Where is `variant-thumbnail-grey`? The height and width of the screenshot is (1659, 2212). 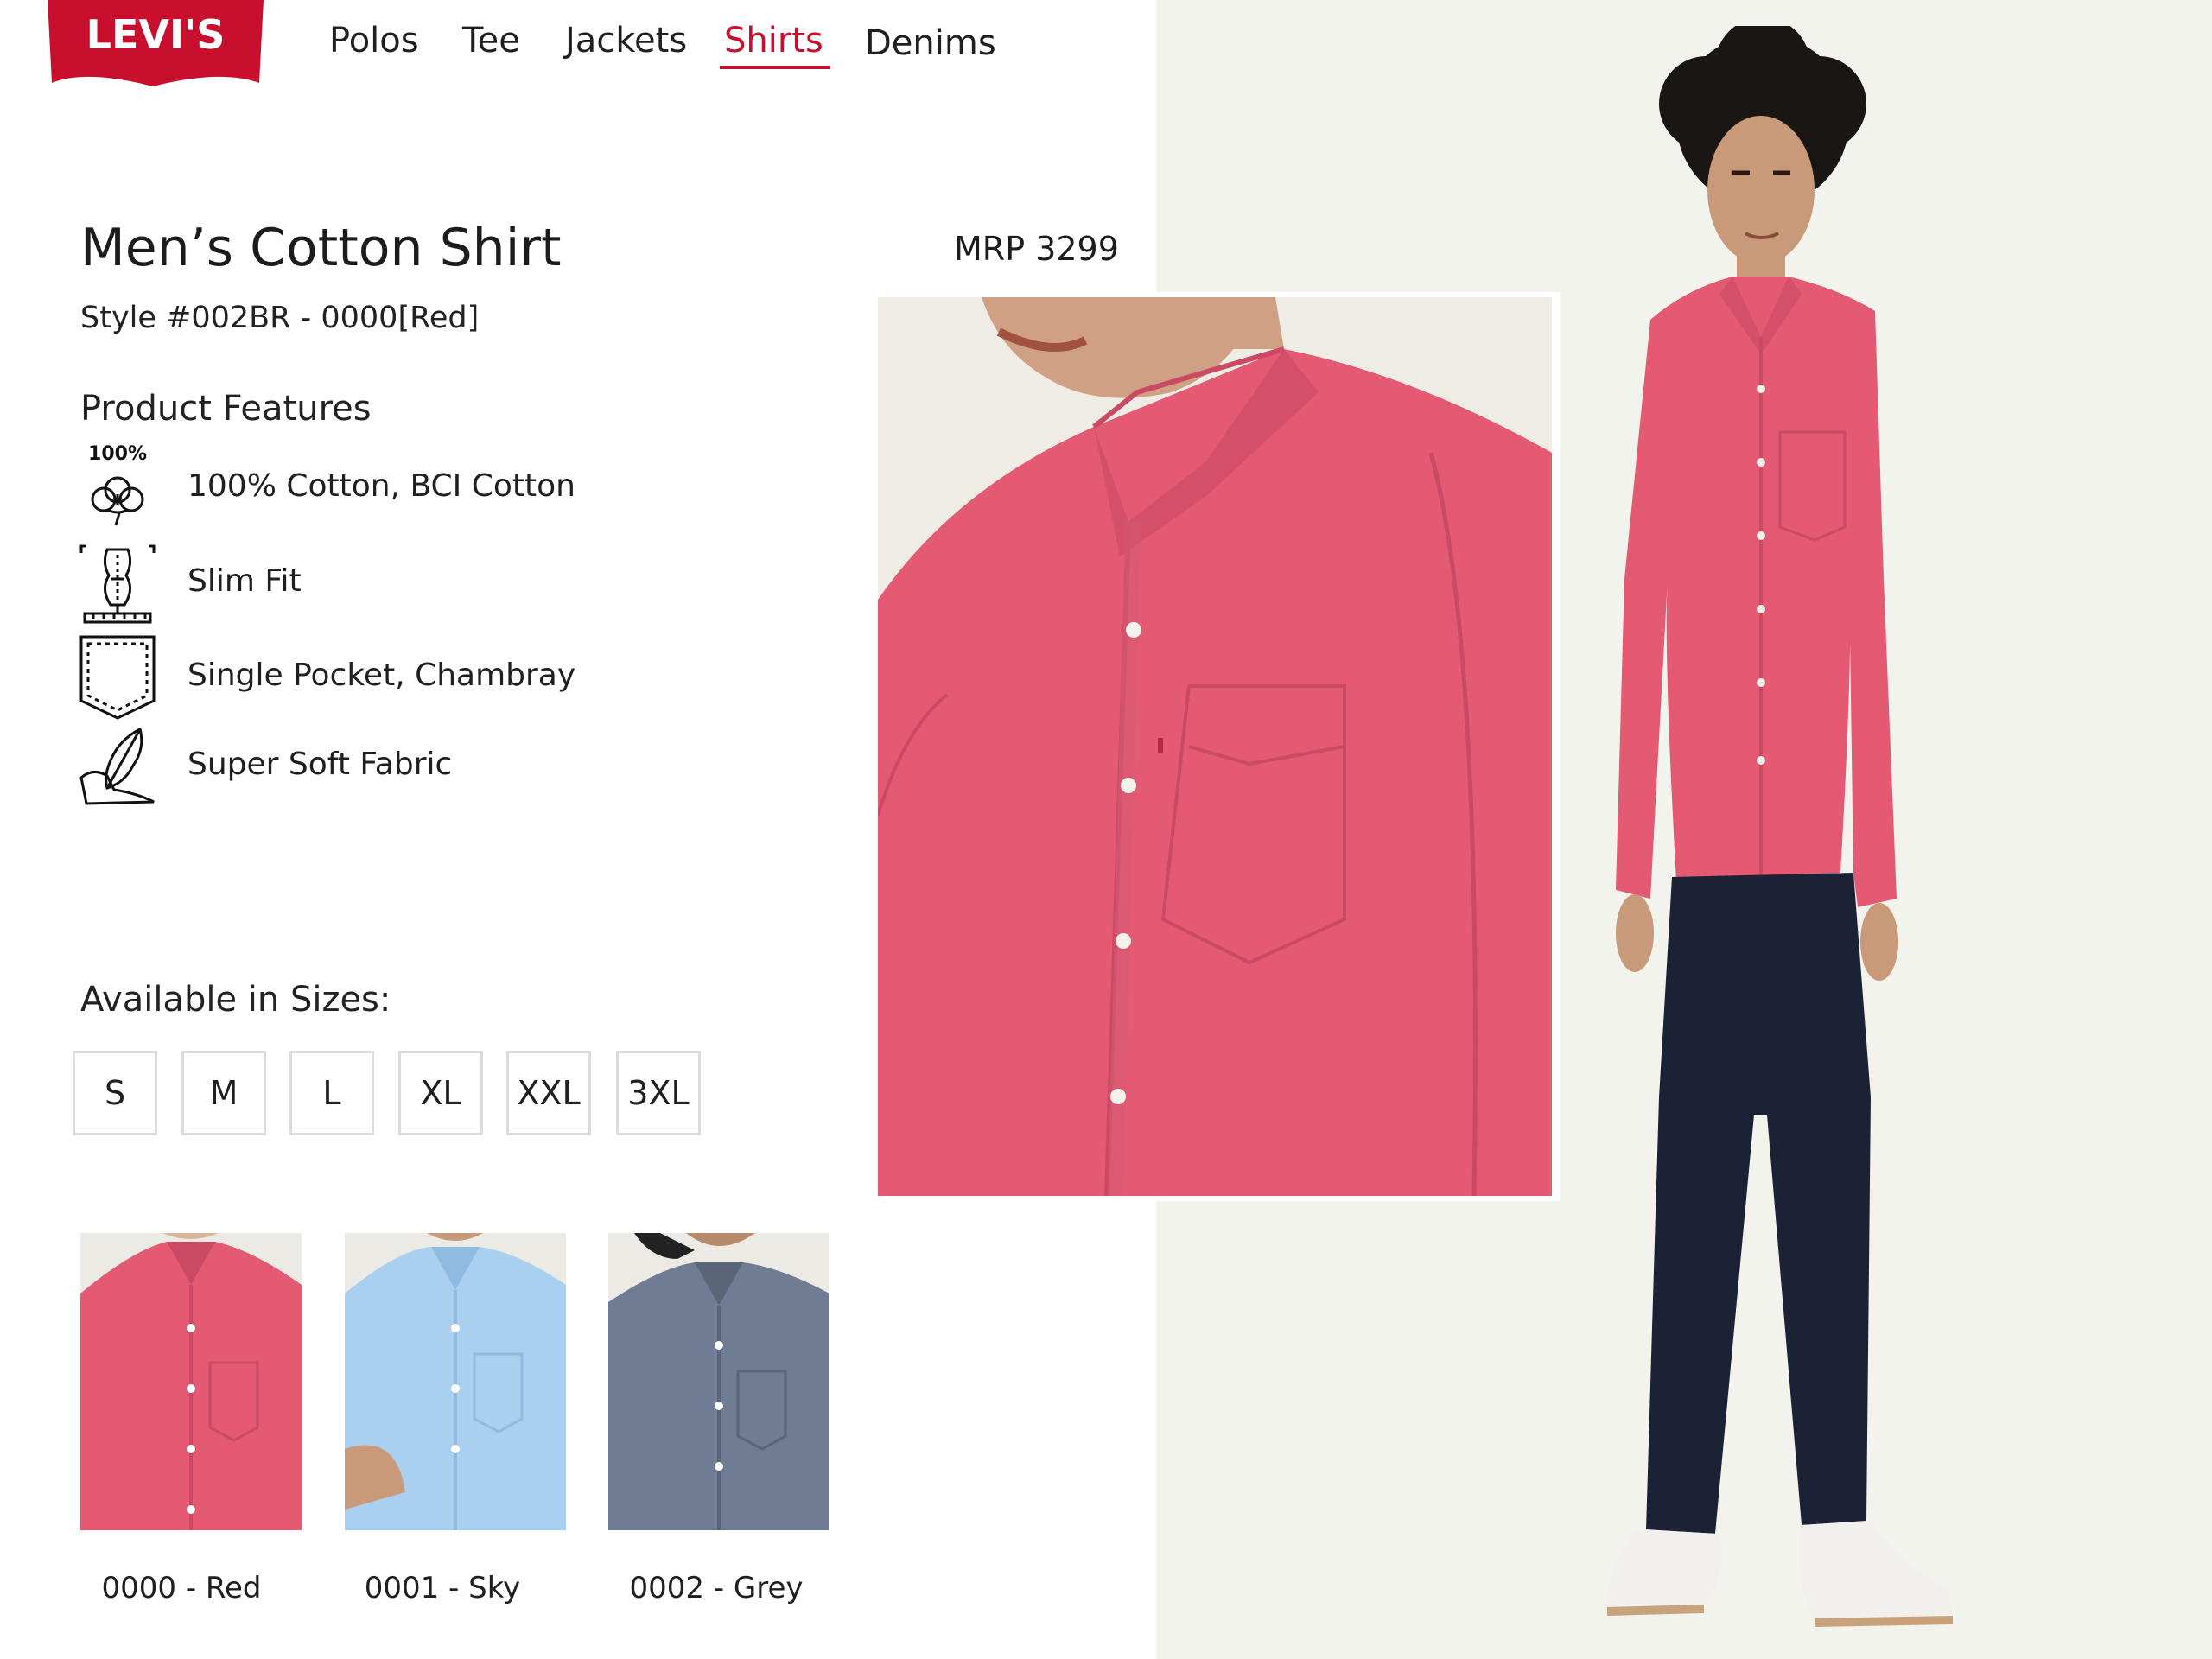
variant-thumbnail-grey is located at coordinates (719, 1381).